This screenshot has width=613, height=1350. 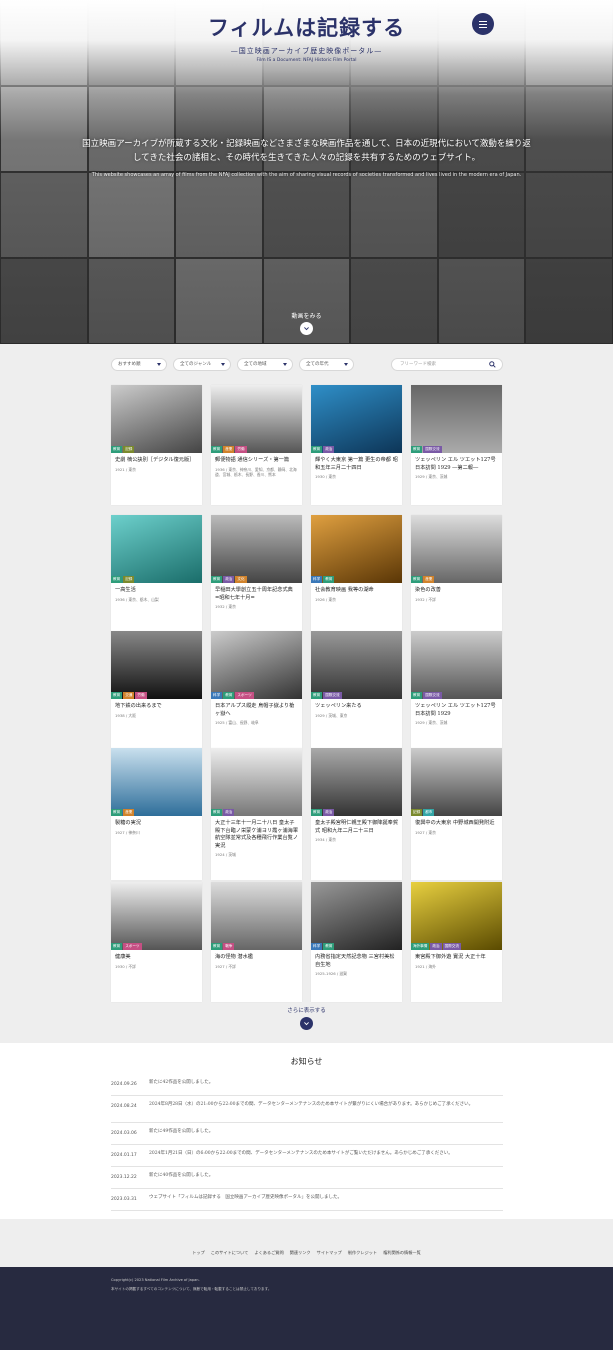 I want to click on film-card: 教育 政治 文化 早稲田大學創立五十周年記念式典 =昭和七年十月= 1932 / 東京, so click(x=256, y=575).